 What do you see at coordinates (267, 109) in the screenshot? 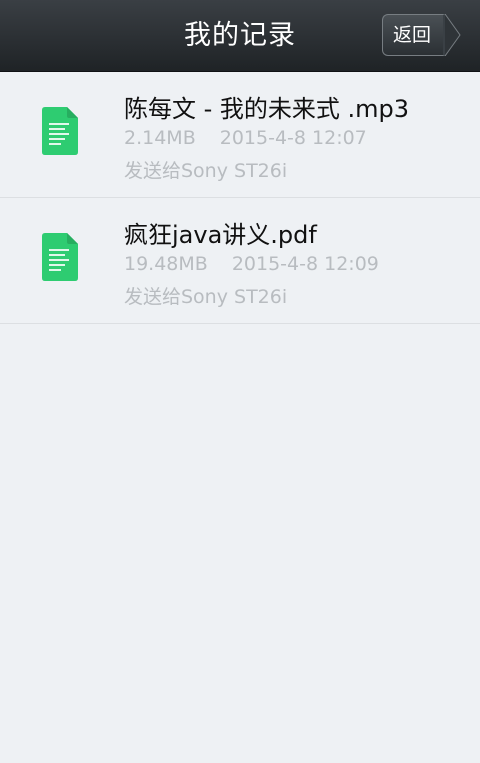
I see `file-name: 陈每文 - 我的未来式 .mp3` at bounding box center [267, 109].